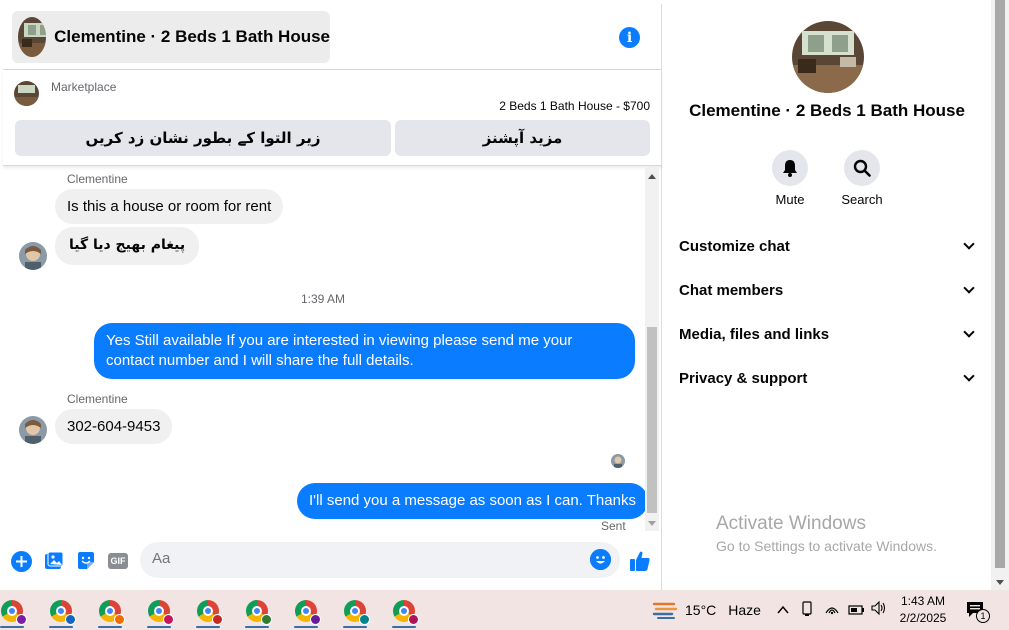 The height and width of the screenshot is (630, 1009). Describe the element at coordinates (856, 610) in the screenshot. I see `battery-icon` at that location.